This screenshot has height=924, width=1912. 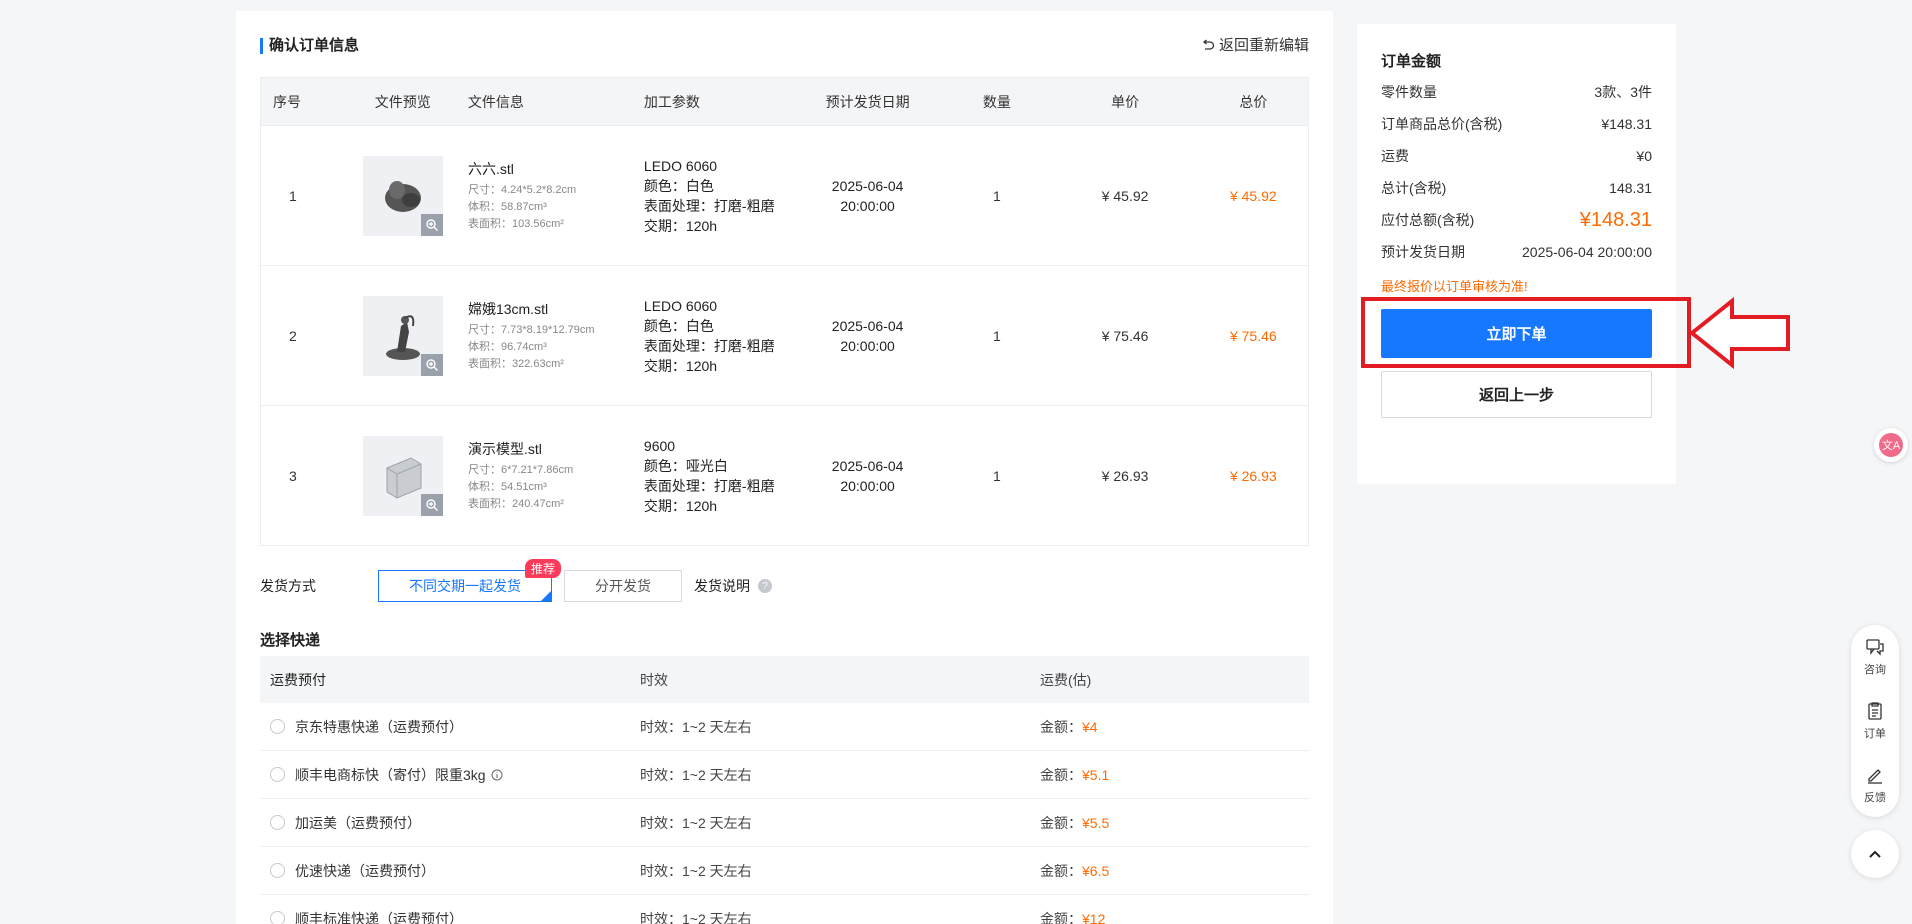 What do you see at coordinates (1096, 774) in the screenshot?
I see `fee-value: ¥5.1` at bounding box center [1096, 774].